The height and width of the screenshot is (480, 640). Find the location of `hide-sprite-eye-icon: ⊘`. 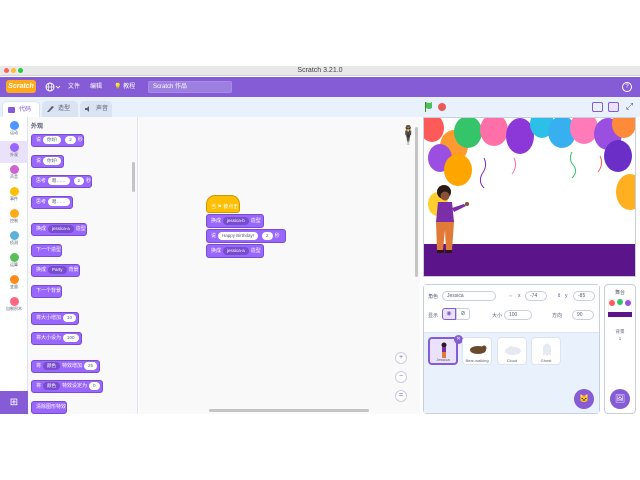

hide-sprite-eye-icon: ⊘ is located at coordinates (463, 314).